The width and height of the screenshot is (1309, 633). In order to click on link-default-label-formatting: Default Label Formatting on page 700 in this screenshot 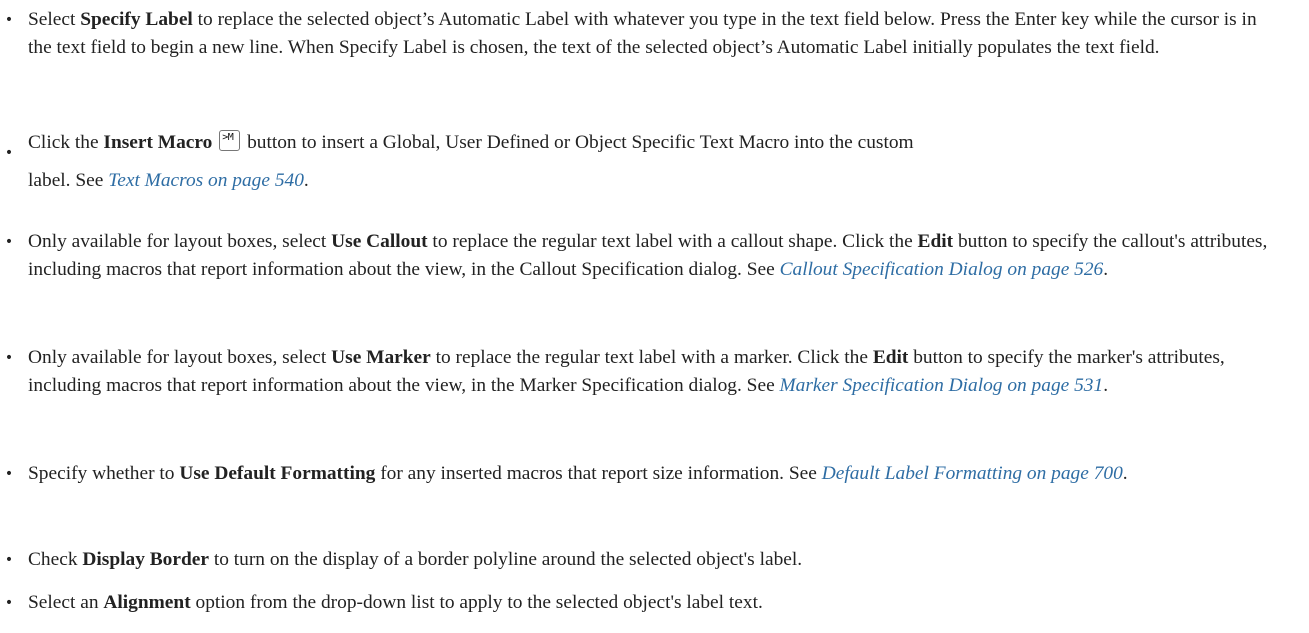, I will do `click(972, 473)`.